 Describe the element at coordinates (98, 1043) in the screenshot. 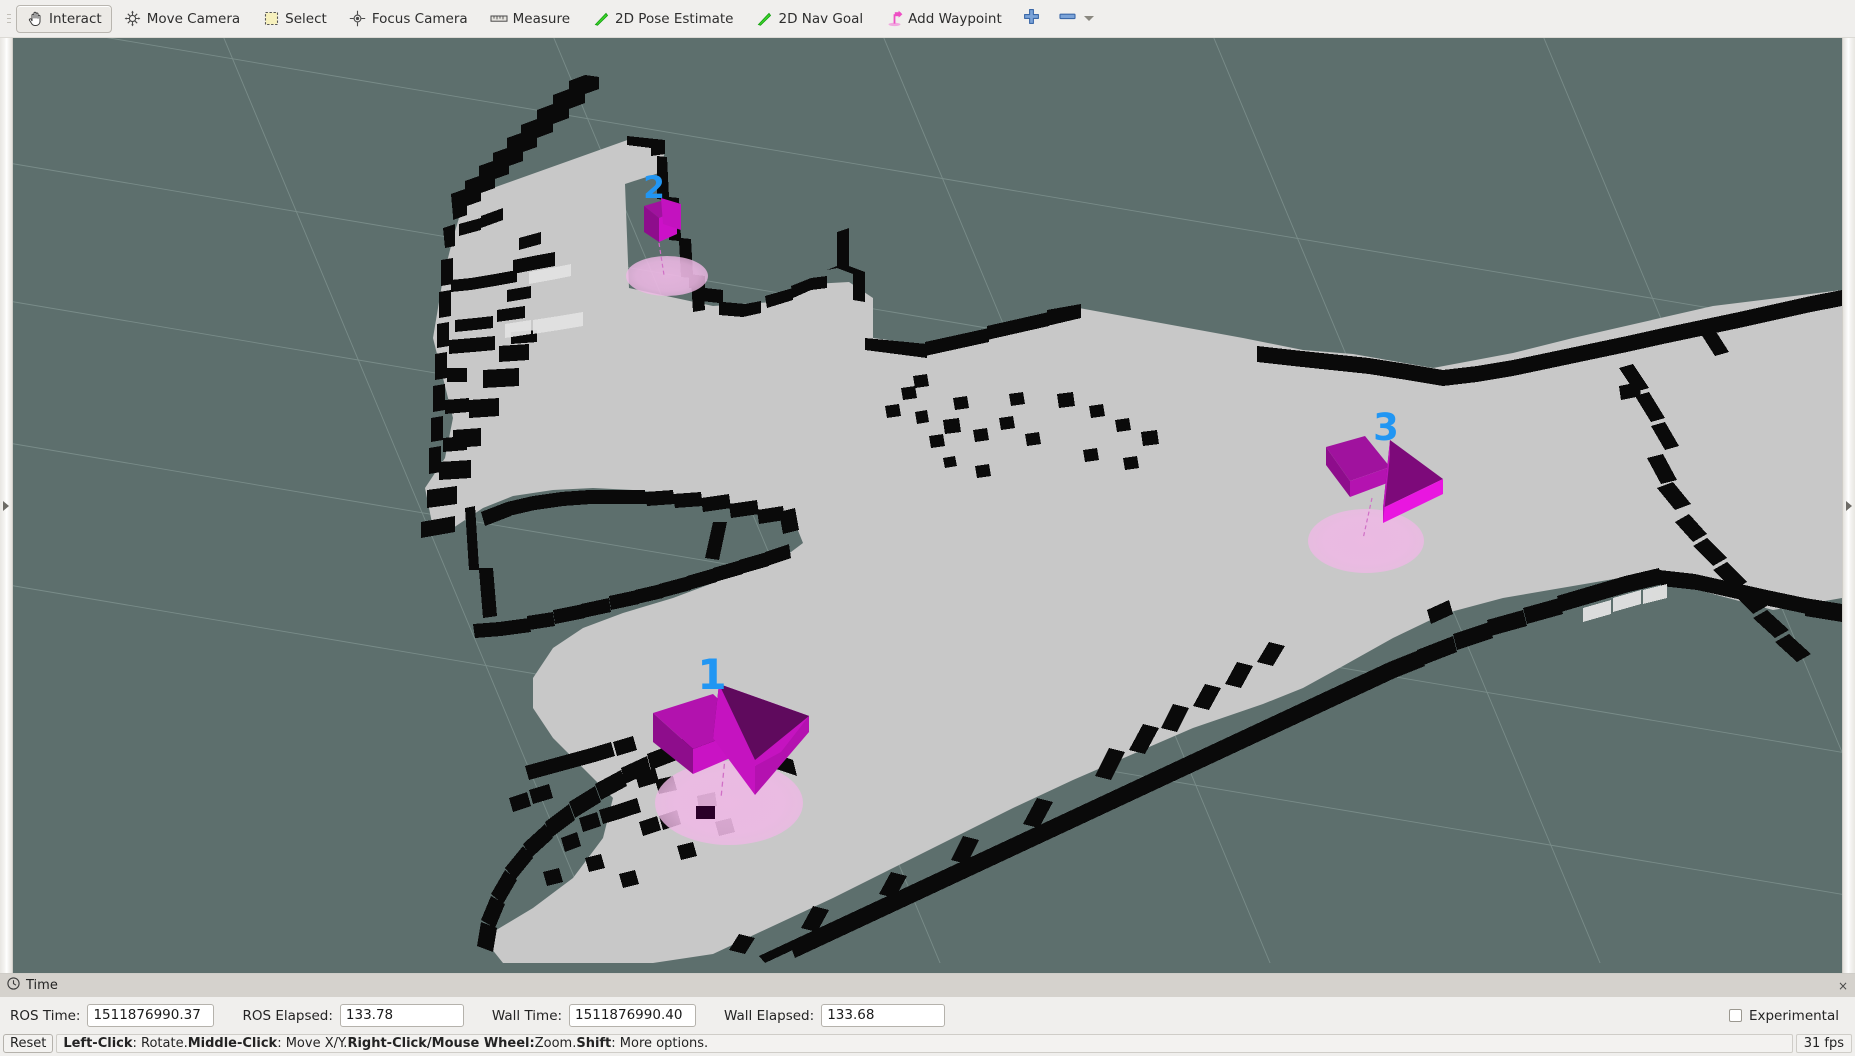

I see `help-left-click: Left-Click` at that location.